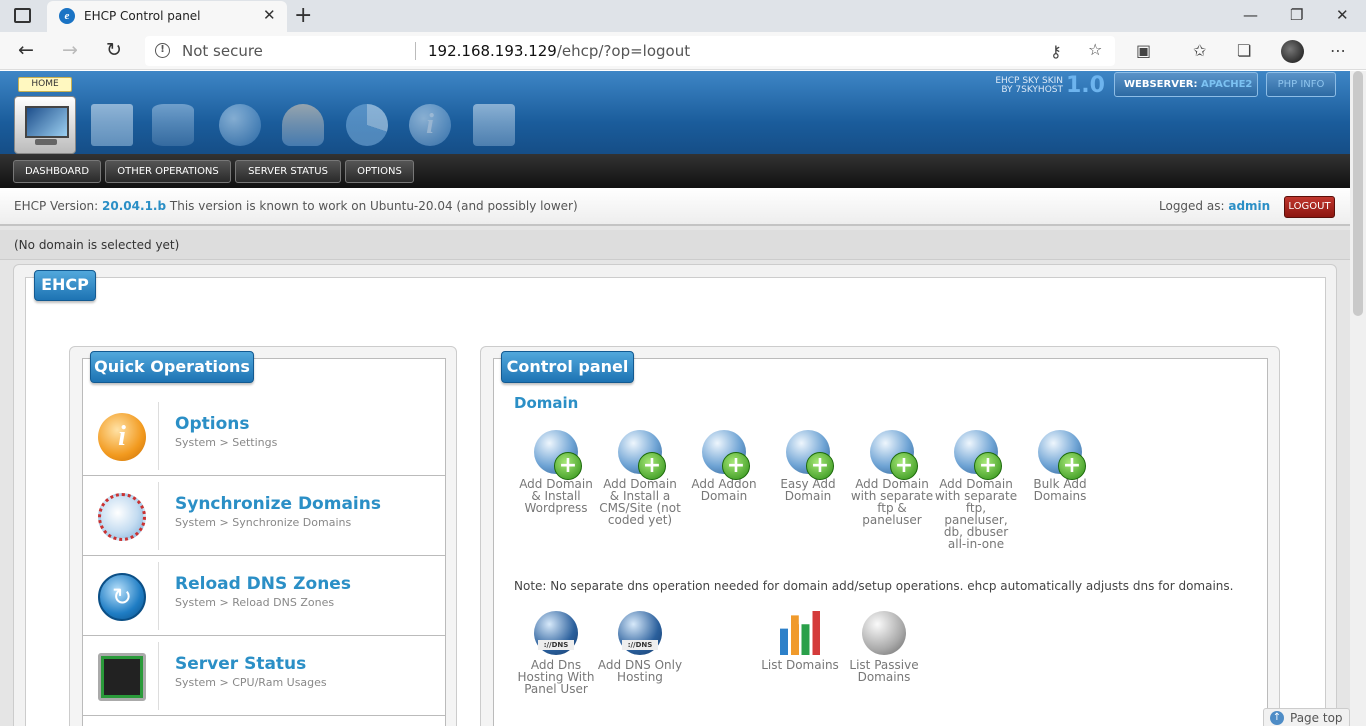 The width and height of the screenshot is (1366, 726). I want to click on tab-actions-icon, so click(22, 15).